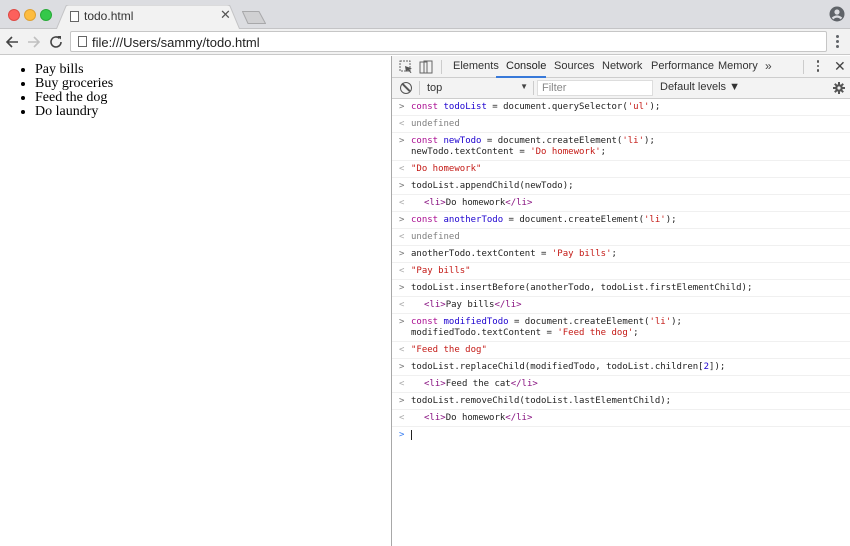  What do you see at coordinates (717, 367) in the screenshot?
I see `code-token: ]);` at bounding box center [717, 367].